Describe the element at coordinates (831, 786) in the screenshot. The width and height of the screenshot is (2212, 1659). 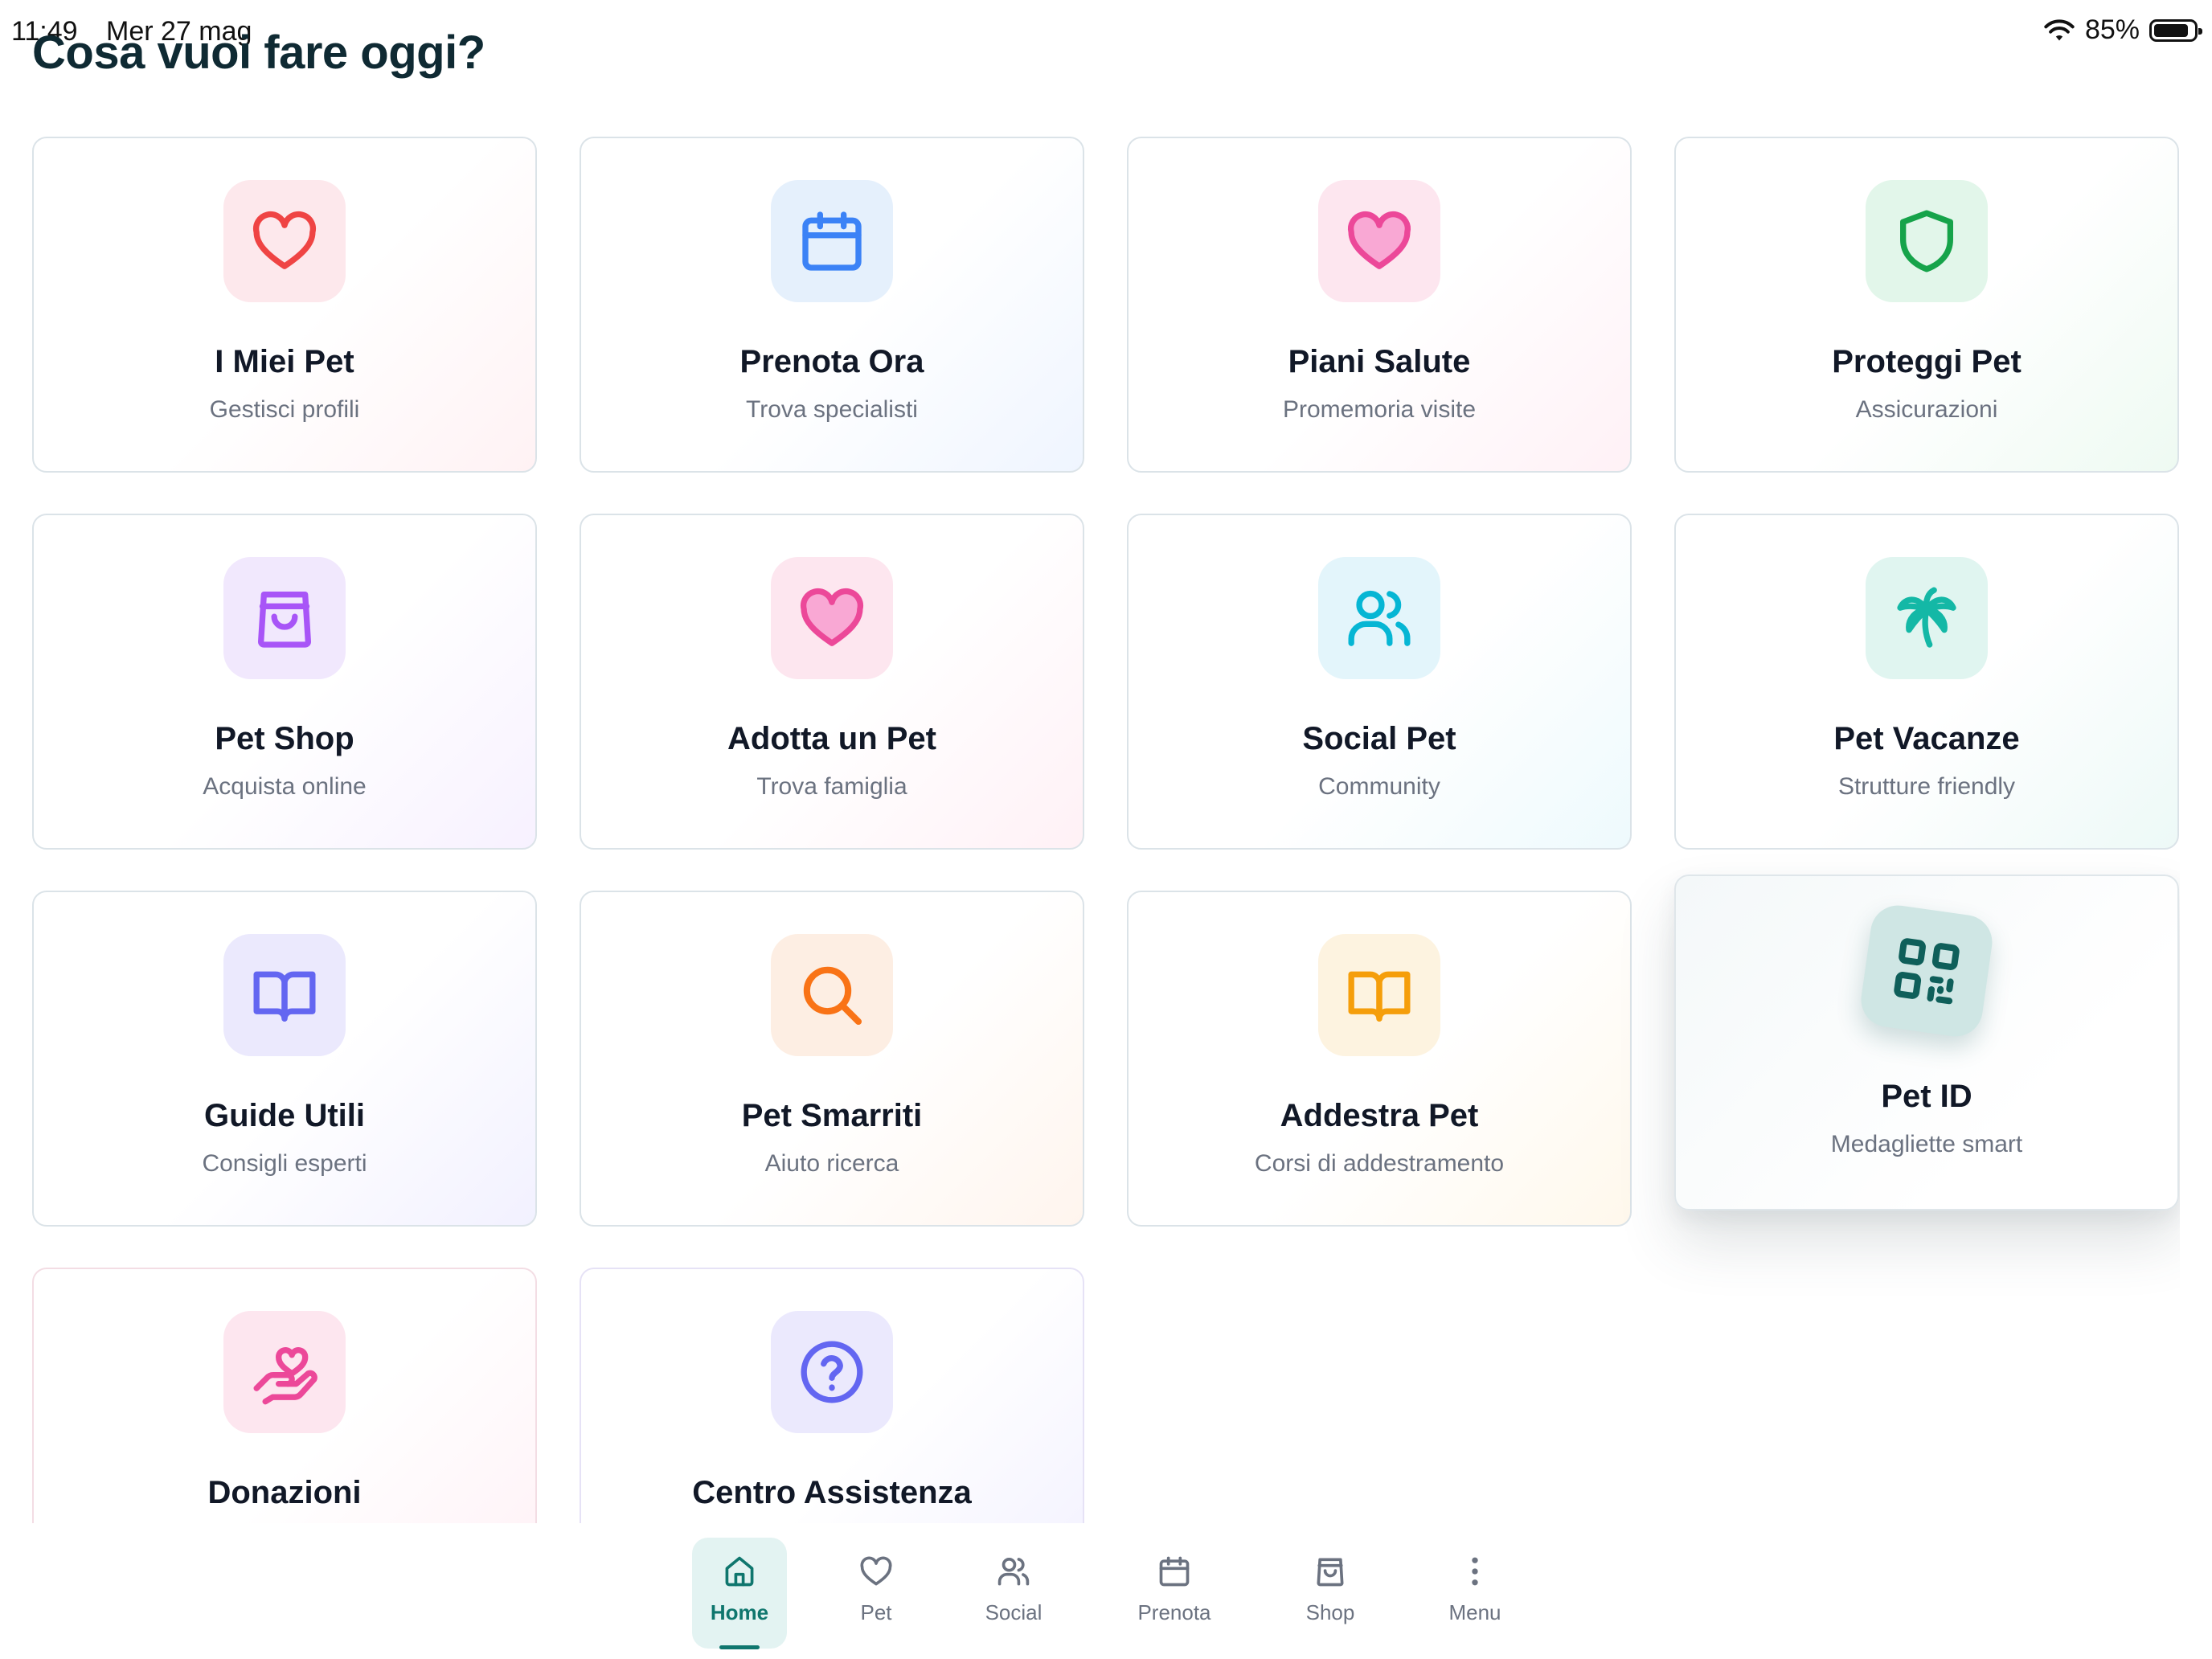
I see `card-subtitle: Trova famiglia` at that location.